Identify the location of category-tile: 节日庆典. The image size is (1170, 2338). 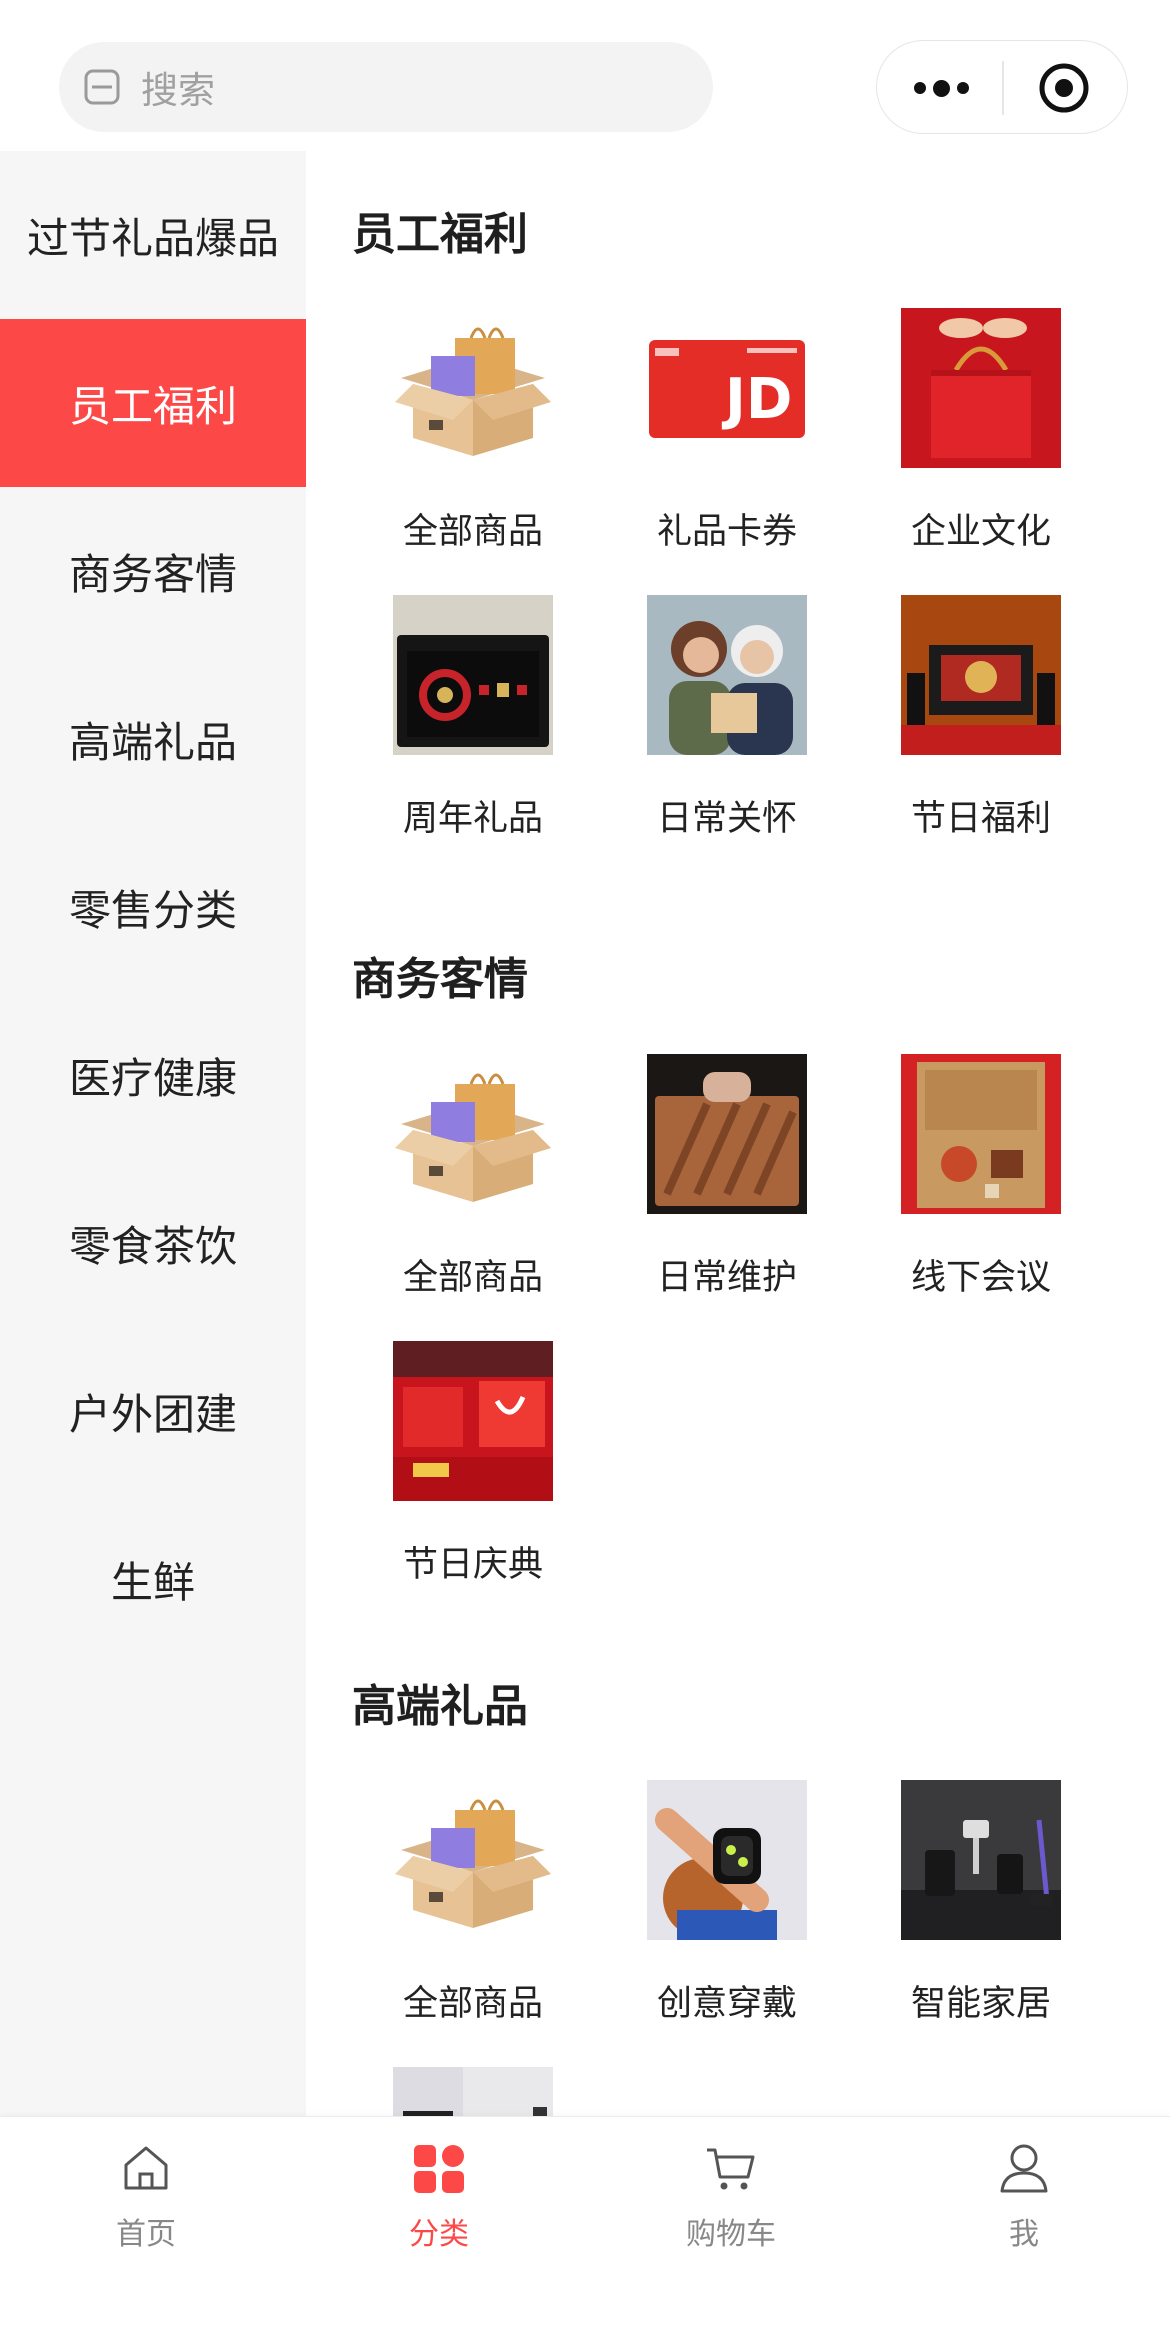
(460, 1471).